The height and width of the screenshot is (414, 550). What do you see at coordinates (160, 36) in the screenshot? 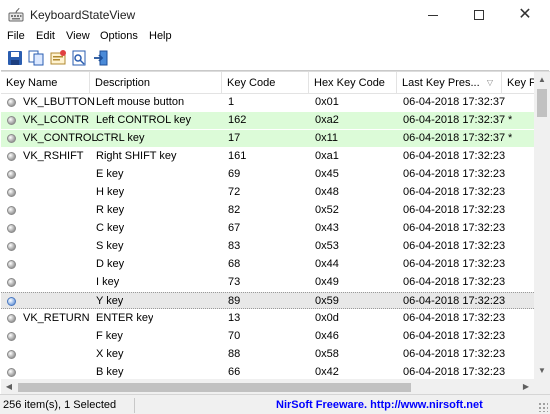
I see `menu-help: Help` at bounding box center [160, 36].